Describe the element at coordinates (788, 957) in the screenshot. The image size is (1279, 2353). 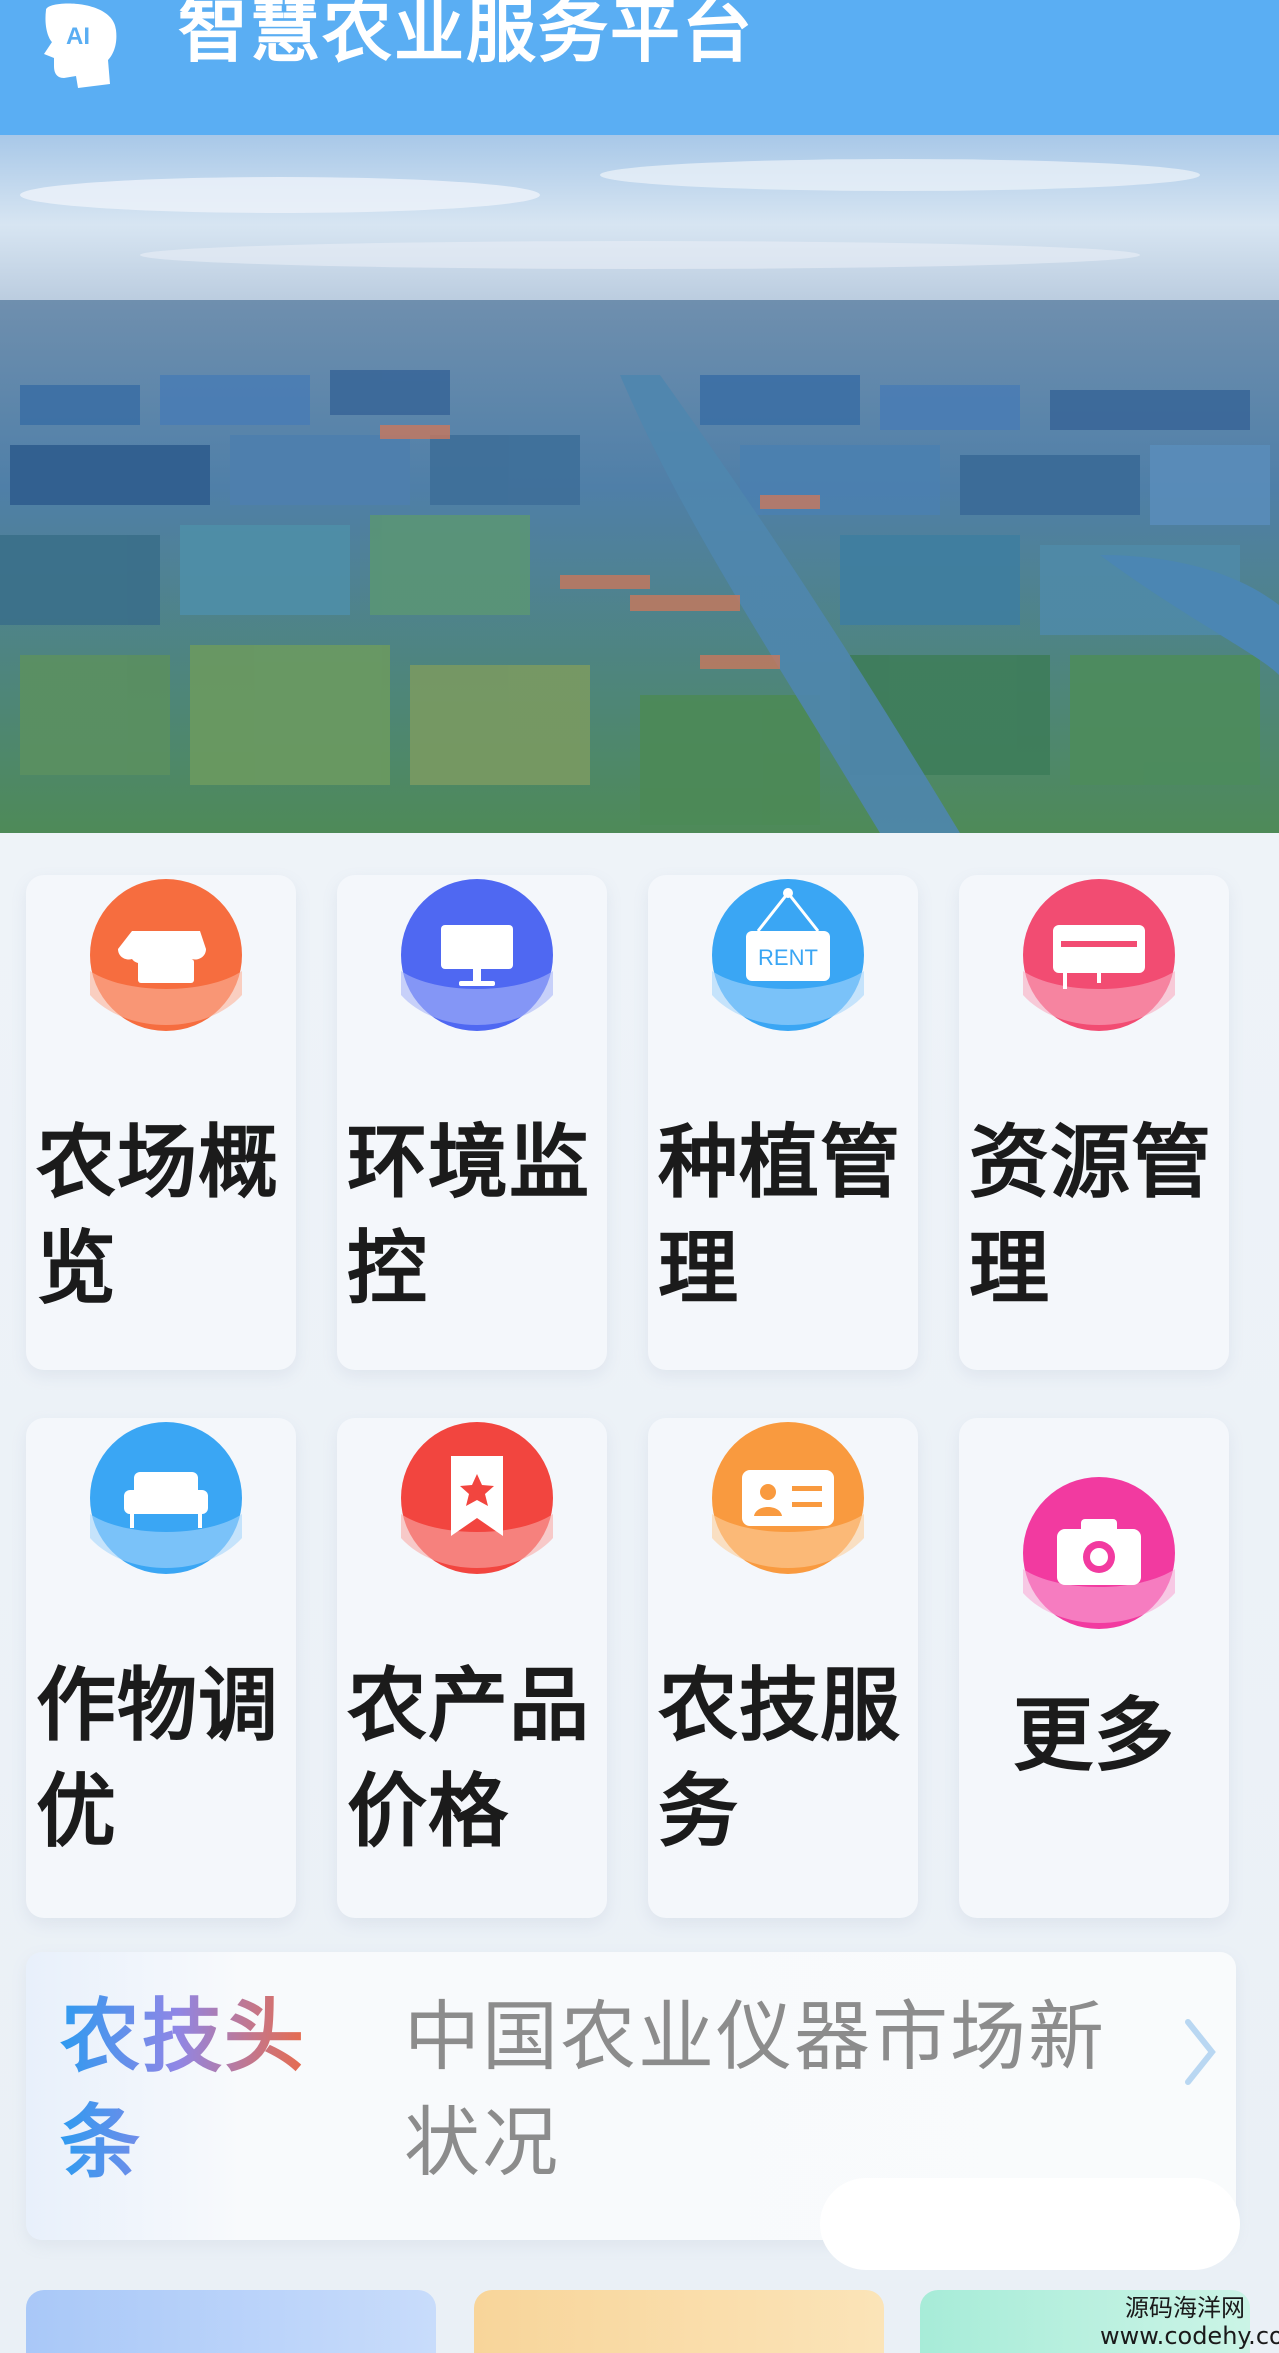
I see `rent-sign-text: RENT` at that location.